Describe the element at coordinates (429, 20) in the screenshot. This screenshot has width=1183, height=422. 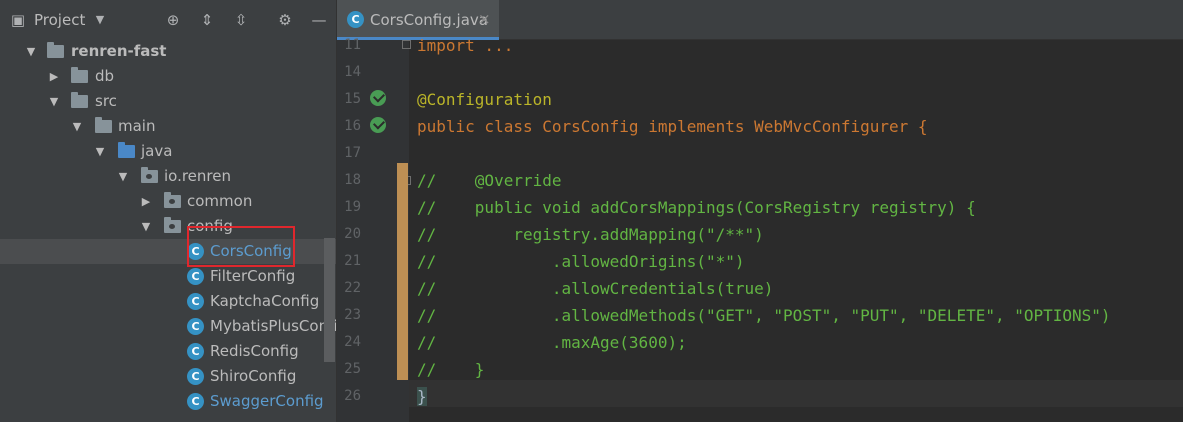
I see `tab-label: CorsConfig.java` at that location.